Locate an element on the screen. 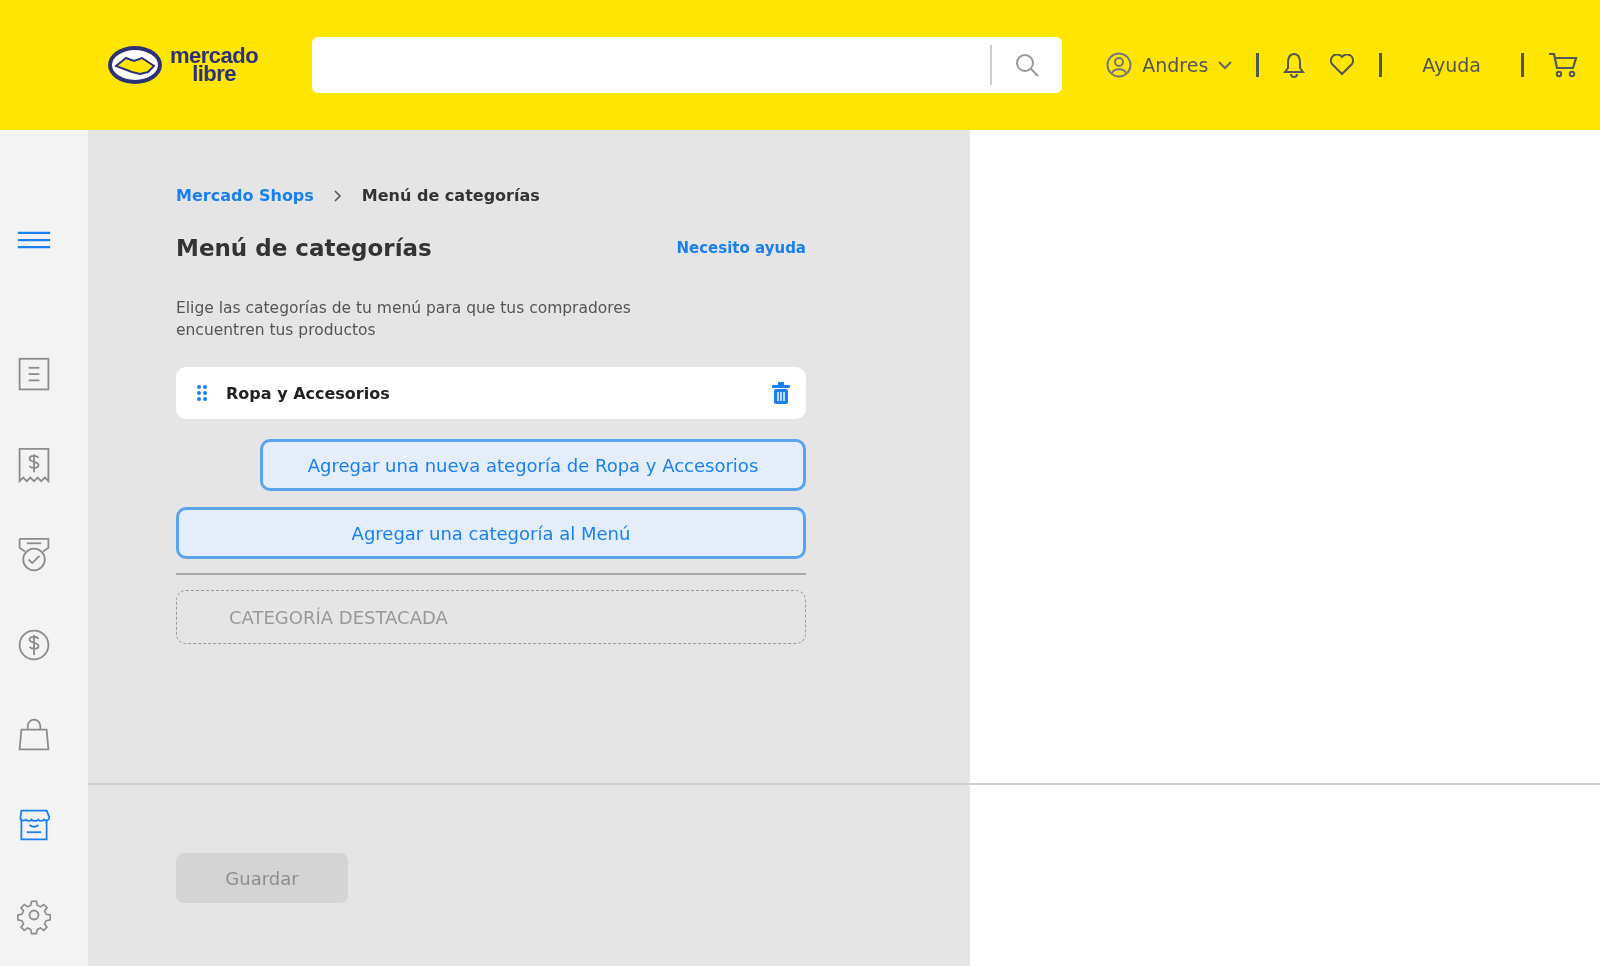  user-avatar-icon is located at coordinates (1119, 65).